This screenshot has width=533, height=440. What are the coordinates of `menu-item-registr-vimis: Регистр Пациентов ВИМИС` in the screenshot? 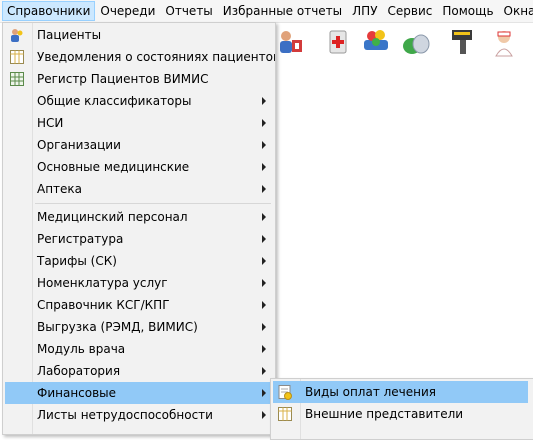 It's located at (139, 79).